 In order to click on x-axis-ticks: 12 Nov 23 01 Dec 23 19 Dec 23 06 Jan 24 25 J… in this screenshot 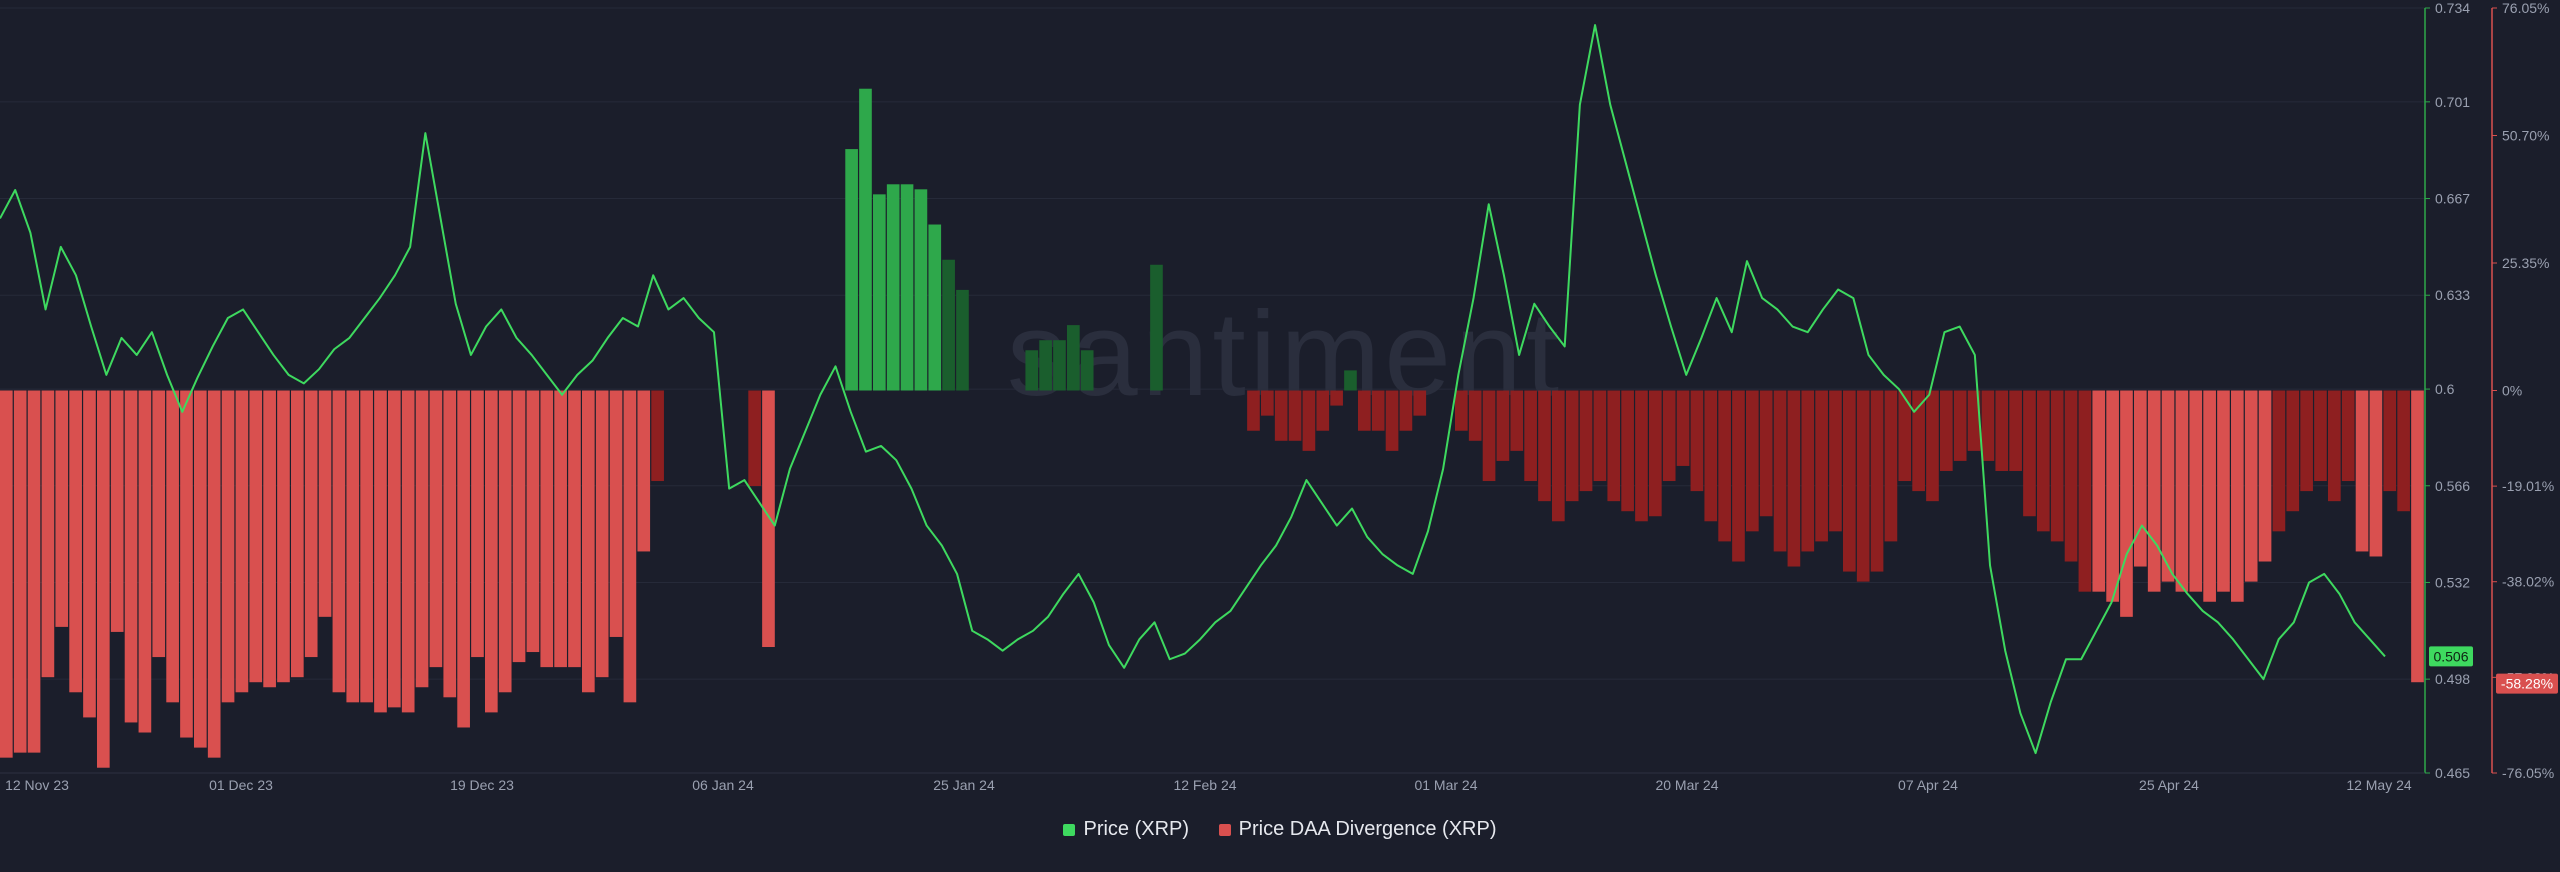, I will do `click(1208, 785)`.